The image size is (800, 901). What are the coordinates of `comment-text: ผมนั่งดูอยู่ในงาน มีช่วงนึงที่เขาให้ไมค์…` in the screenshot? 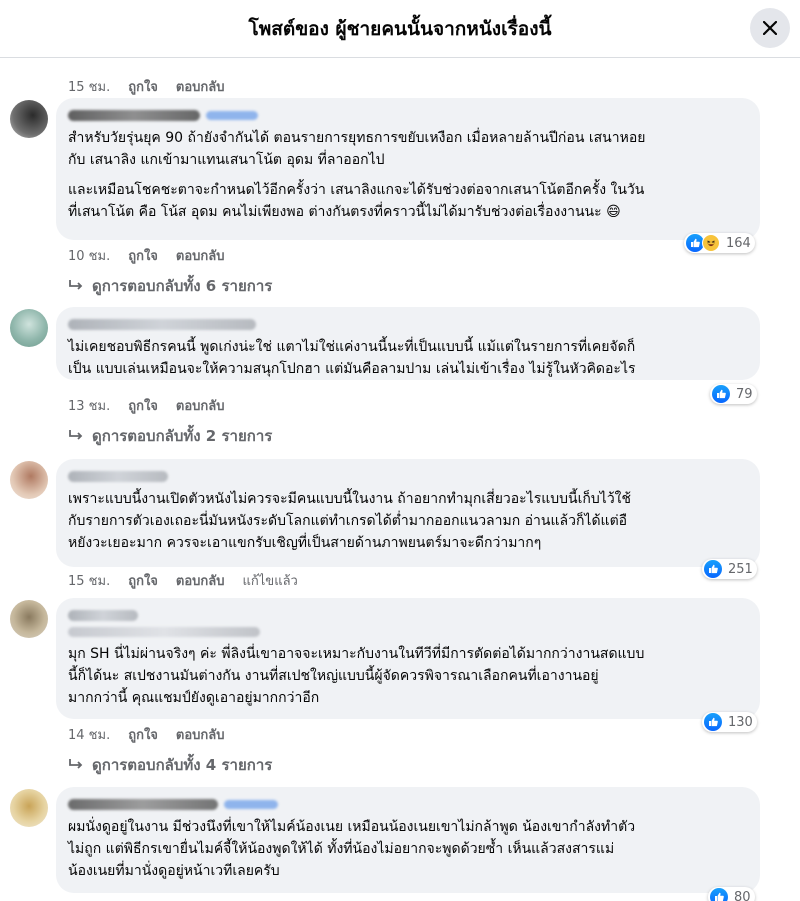 It's located at (352, 849).